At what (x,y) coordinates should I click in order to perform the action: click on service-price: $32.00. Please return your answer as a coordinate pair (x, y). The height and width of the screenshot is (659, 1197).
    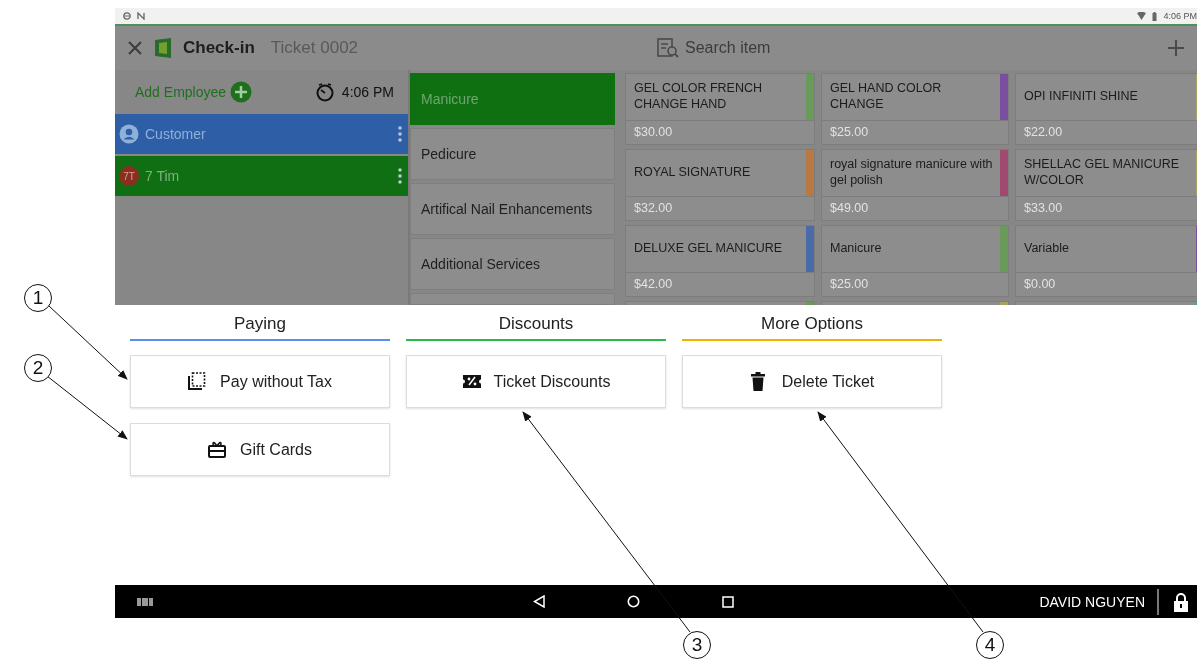
    Looking at the image, I should click on (653, 208).